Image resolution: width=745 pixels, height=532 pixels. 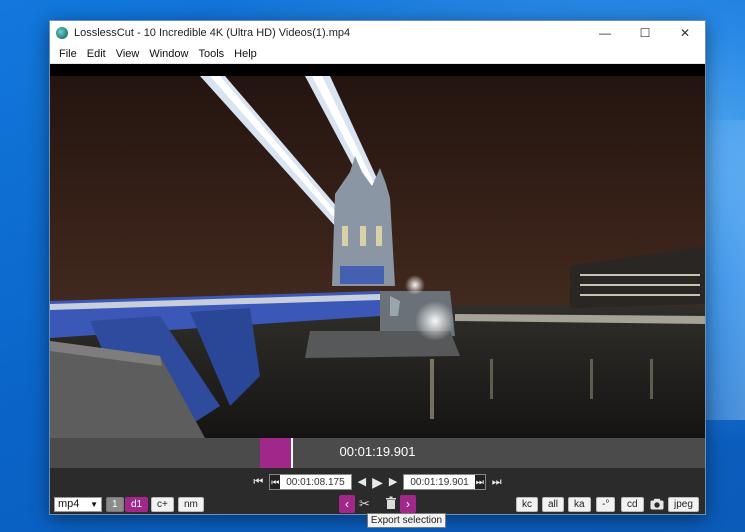 What do you see at coordinates (393, 482) in the screenshot?
I see `seek-forward-icon: ▶` at bounding box center [393, 482].